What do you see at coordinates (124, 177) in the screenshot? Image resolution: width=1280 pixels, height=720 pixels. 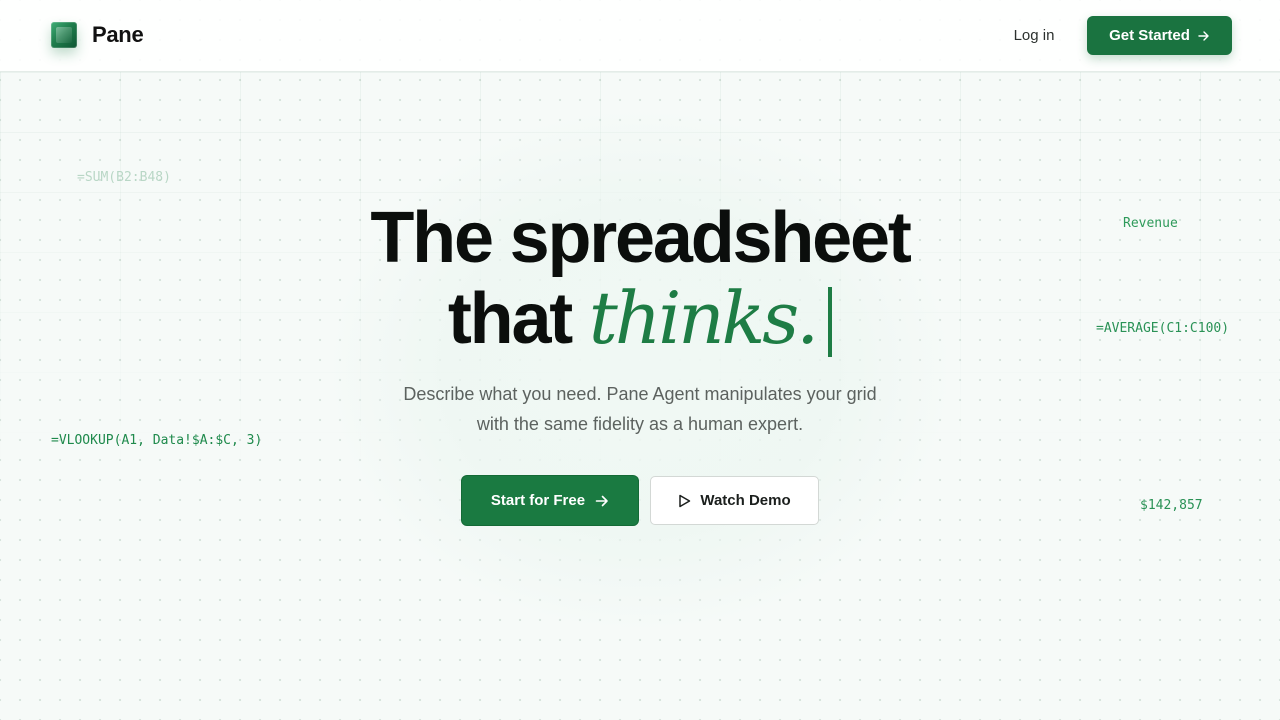 I see `floating-formula-sum: =SUM(B2:B48)` at bounding box center [124, 177].